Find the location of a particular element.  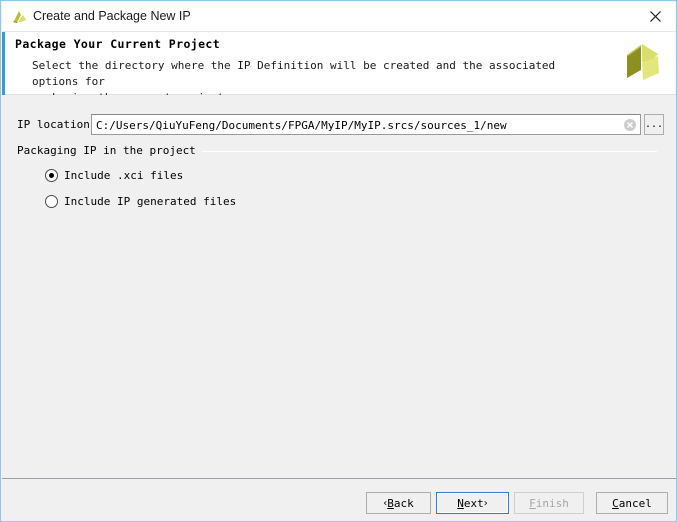

title-bar: Create and Package New IP is located at coordinates (339, 17).